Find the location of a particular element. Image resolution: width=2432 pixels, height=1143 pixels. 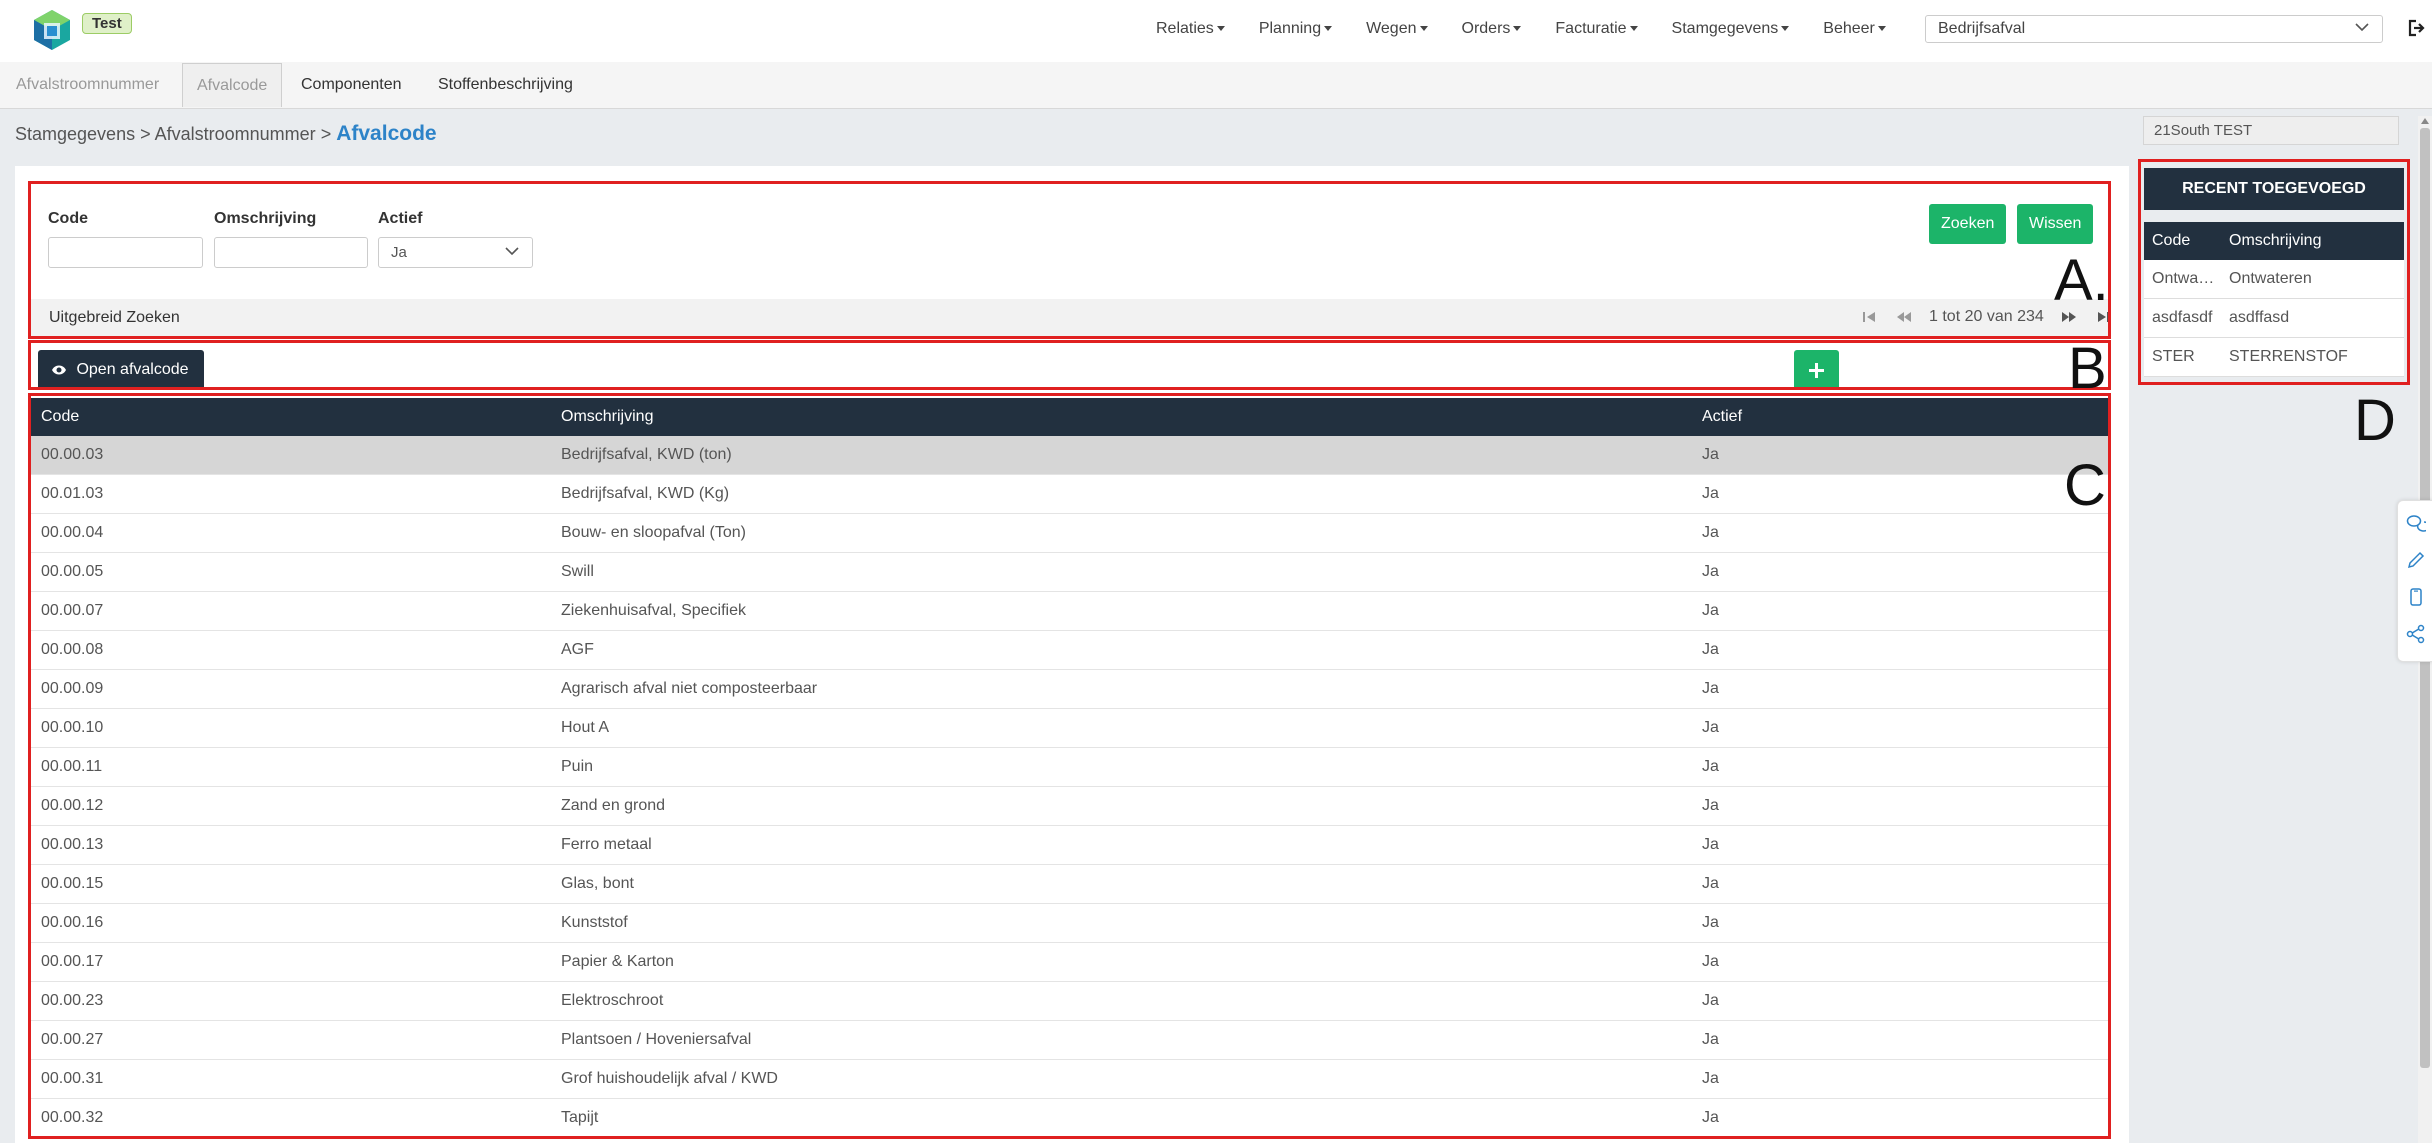

nav-stamgegevens: Stamgegevens is located at coordinates (1731, 29).